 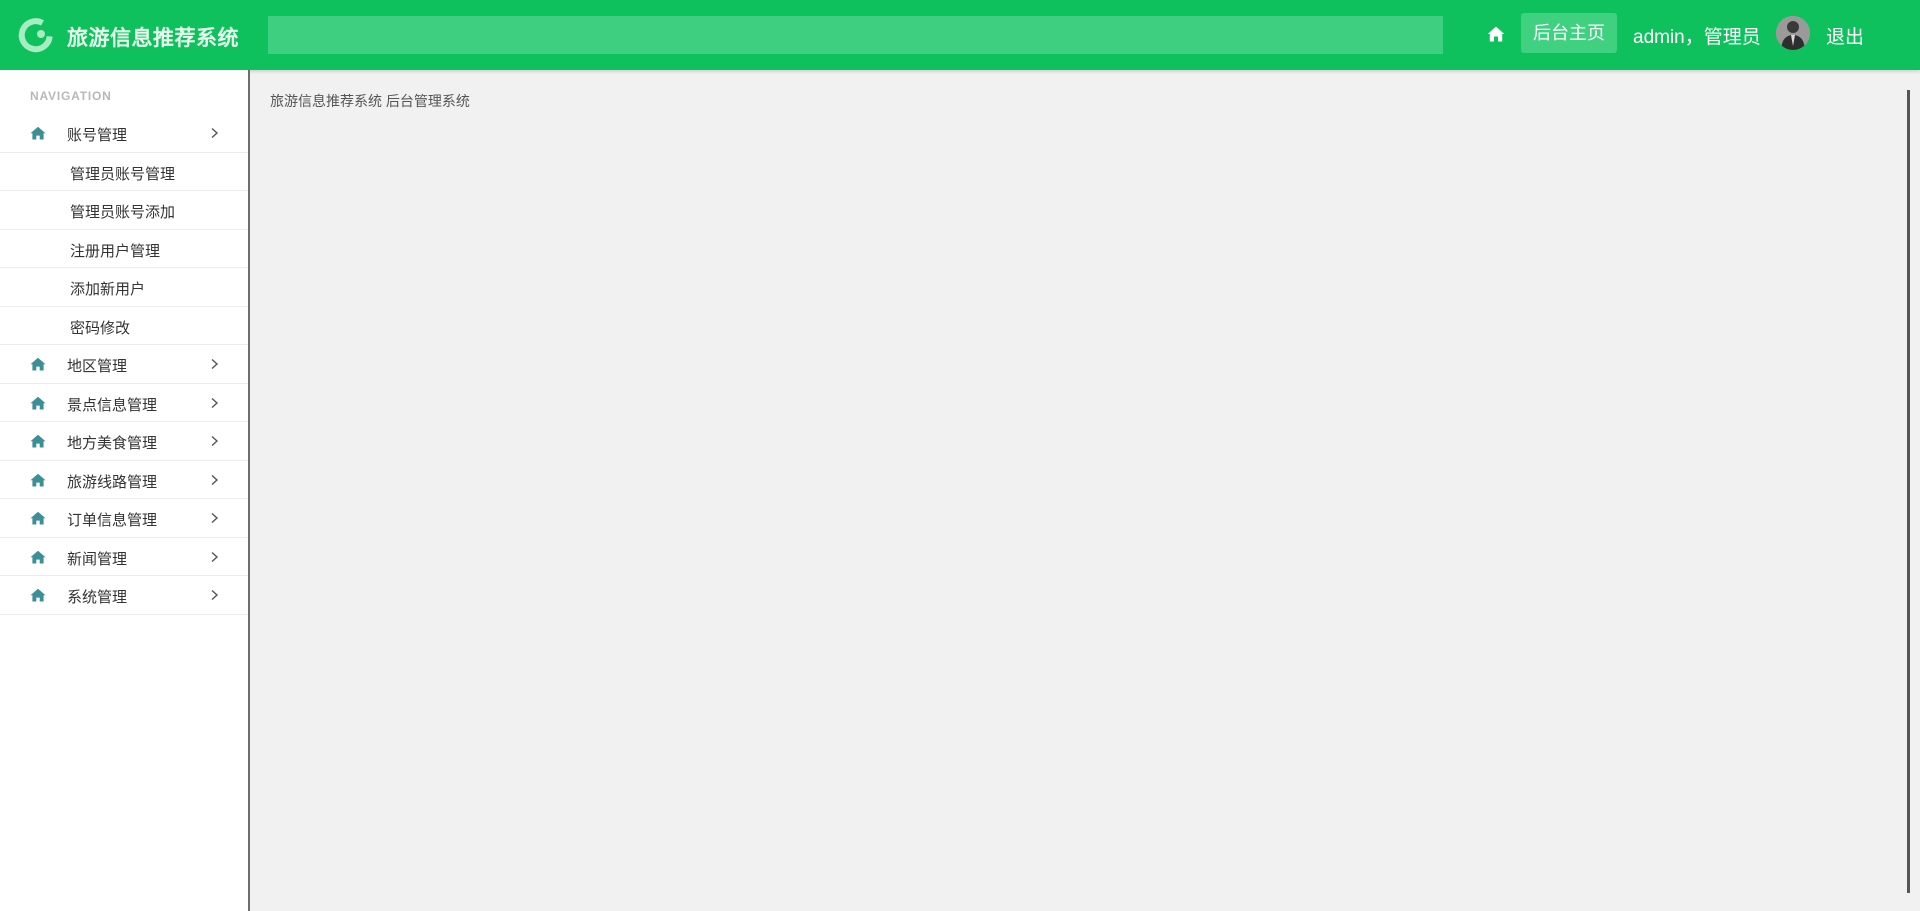 I want to click on sidebar-item: 旅游线路管理, so click(x=124, y=480).